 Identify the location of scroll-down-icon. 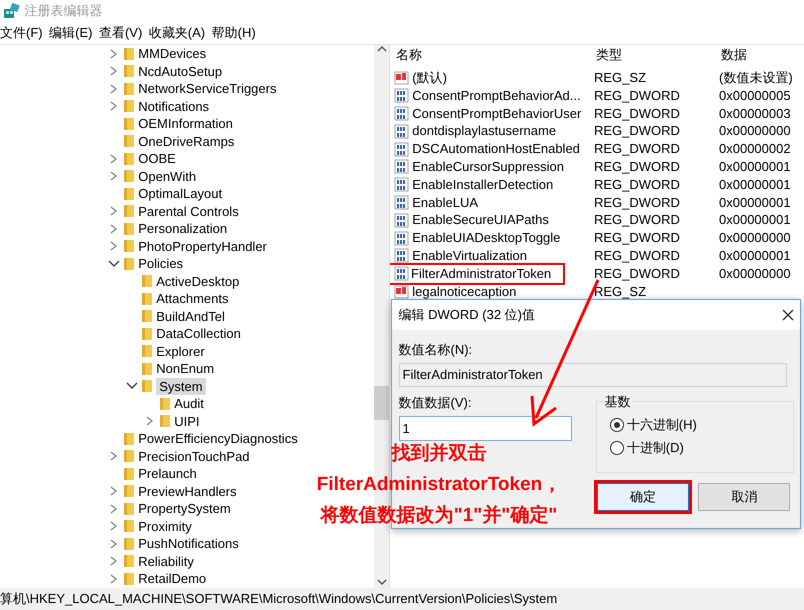
(381, 582).